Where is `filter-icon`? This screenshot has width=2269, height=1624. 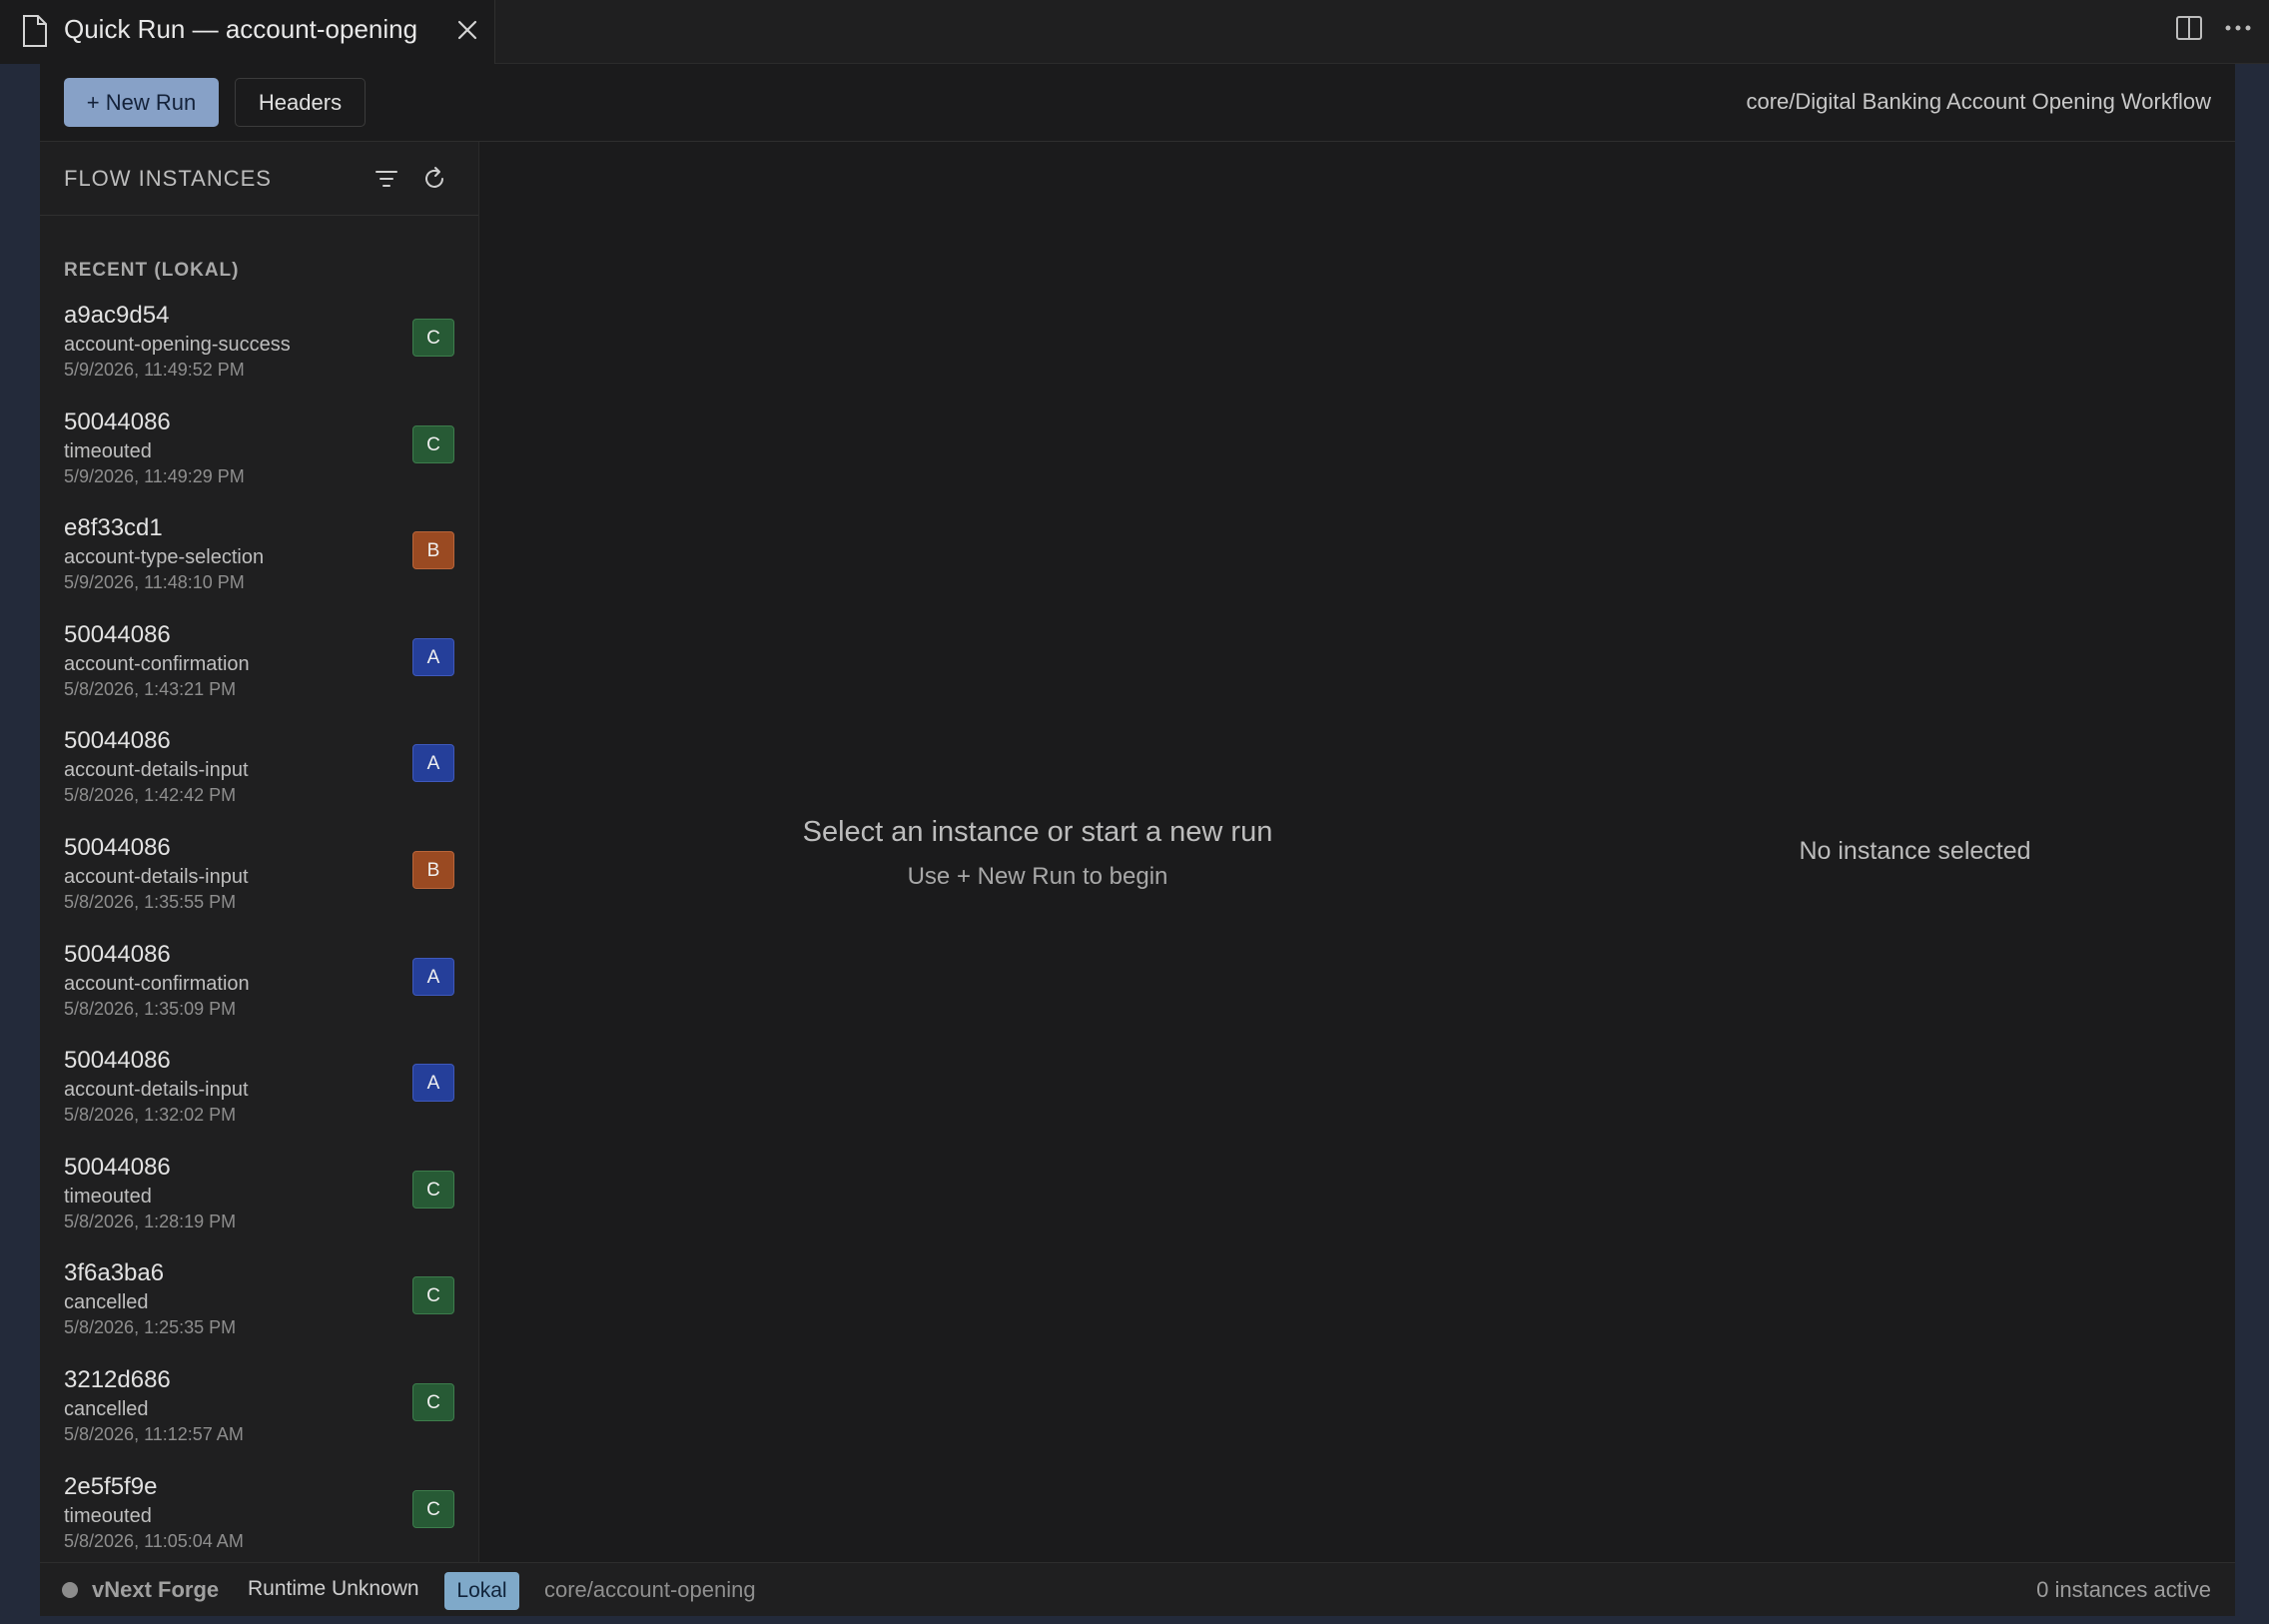
filter-icon is located at coordinates (386, 179).